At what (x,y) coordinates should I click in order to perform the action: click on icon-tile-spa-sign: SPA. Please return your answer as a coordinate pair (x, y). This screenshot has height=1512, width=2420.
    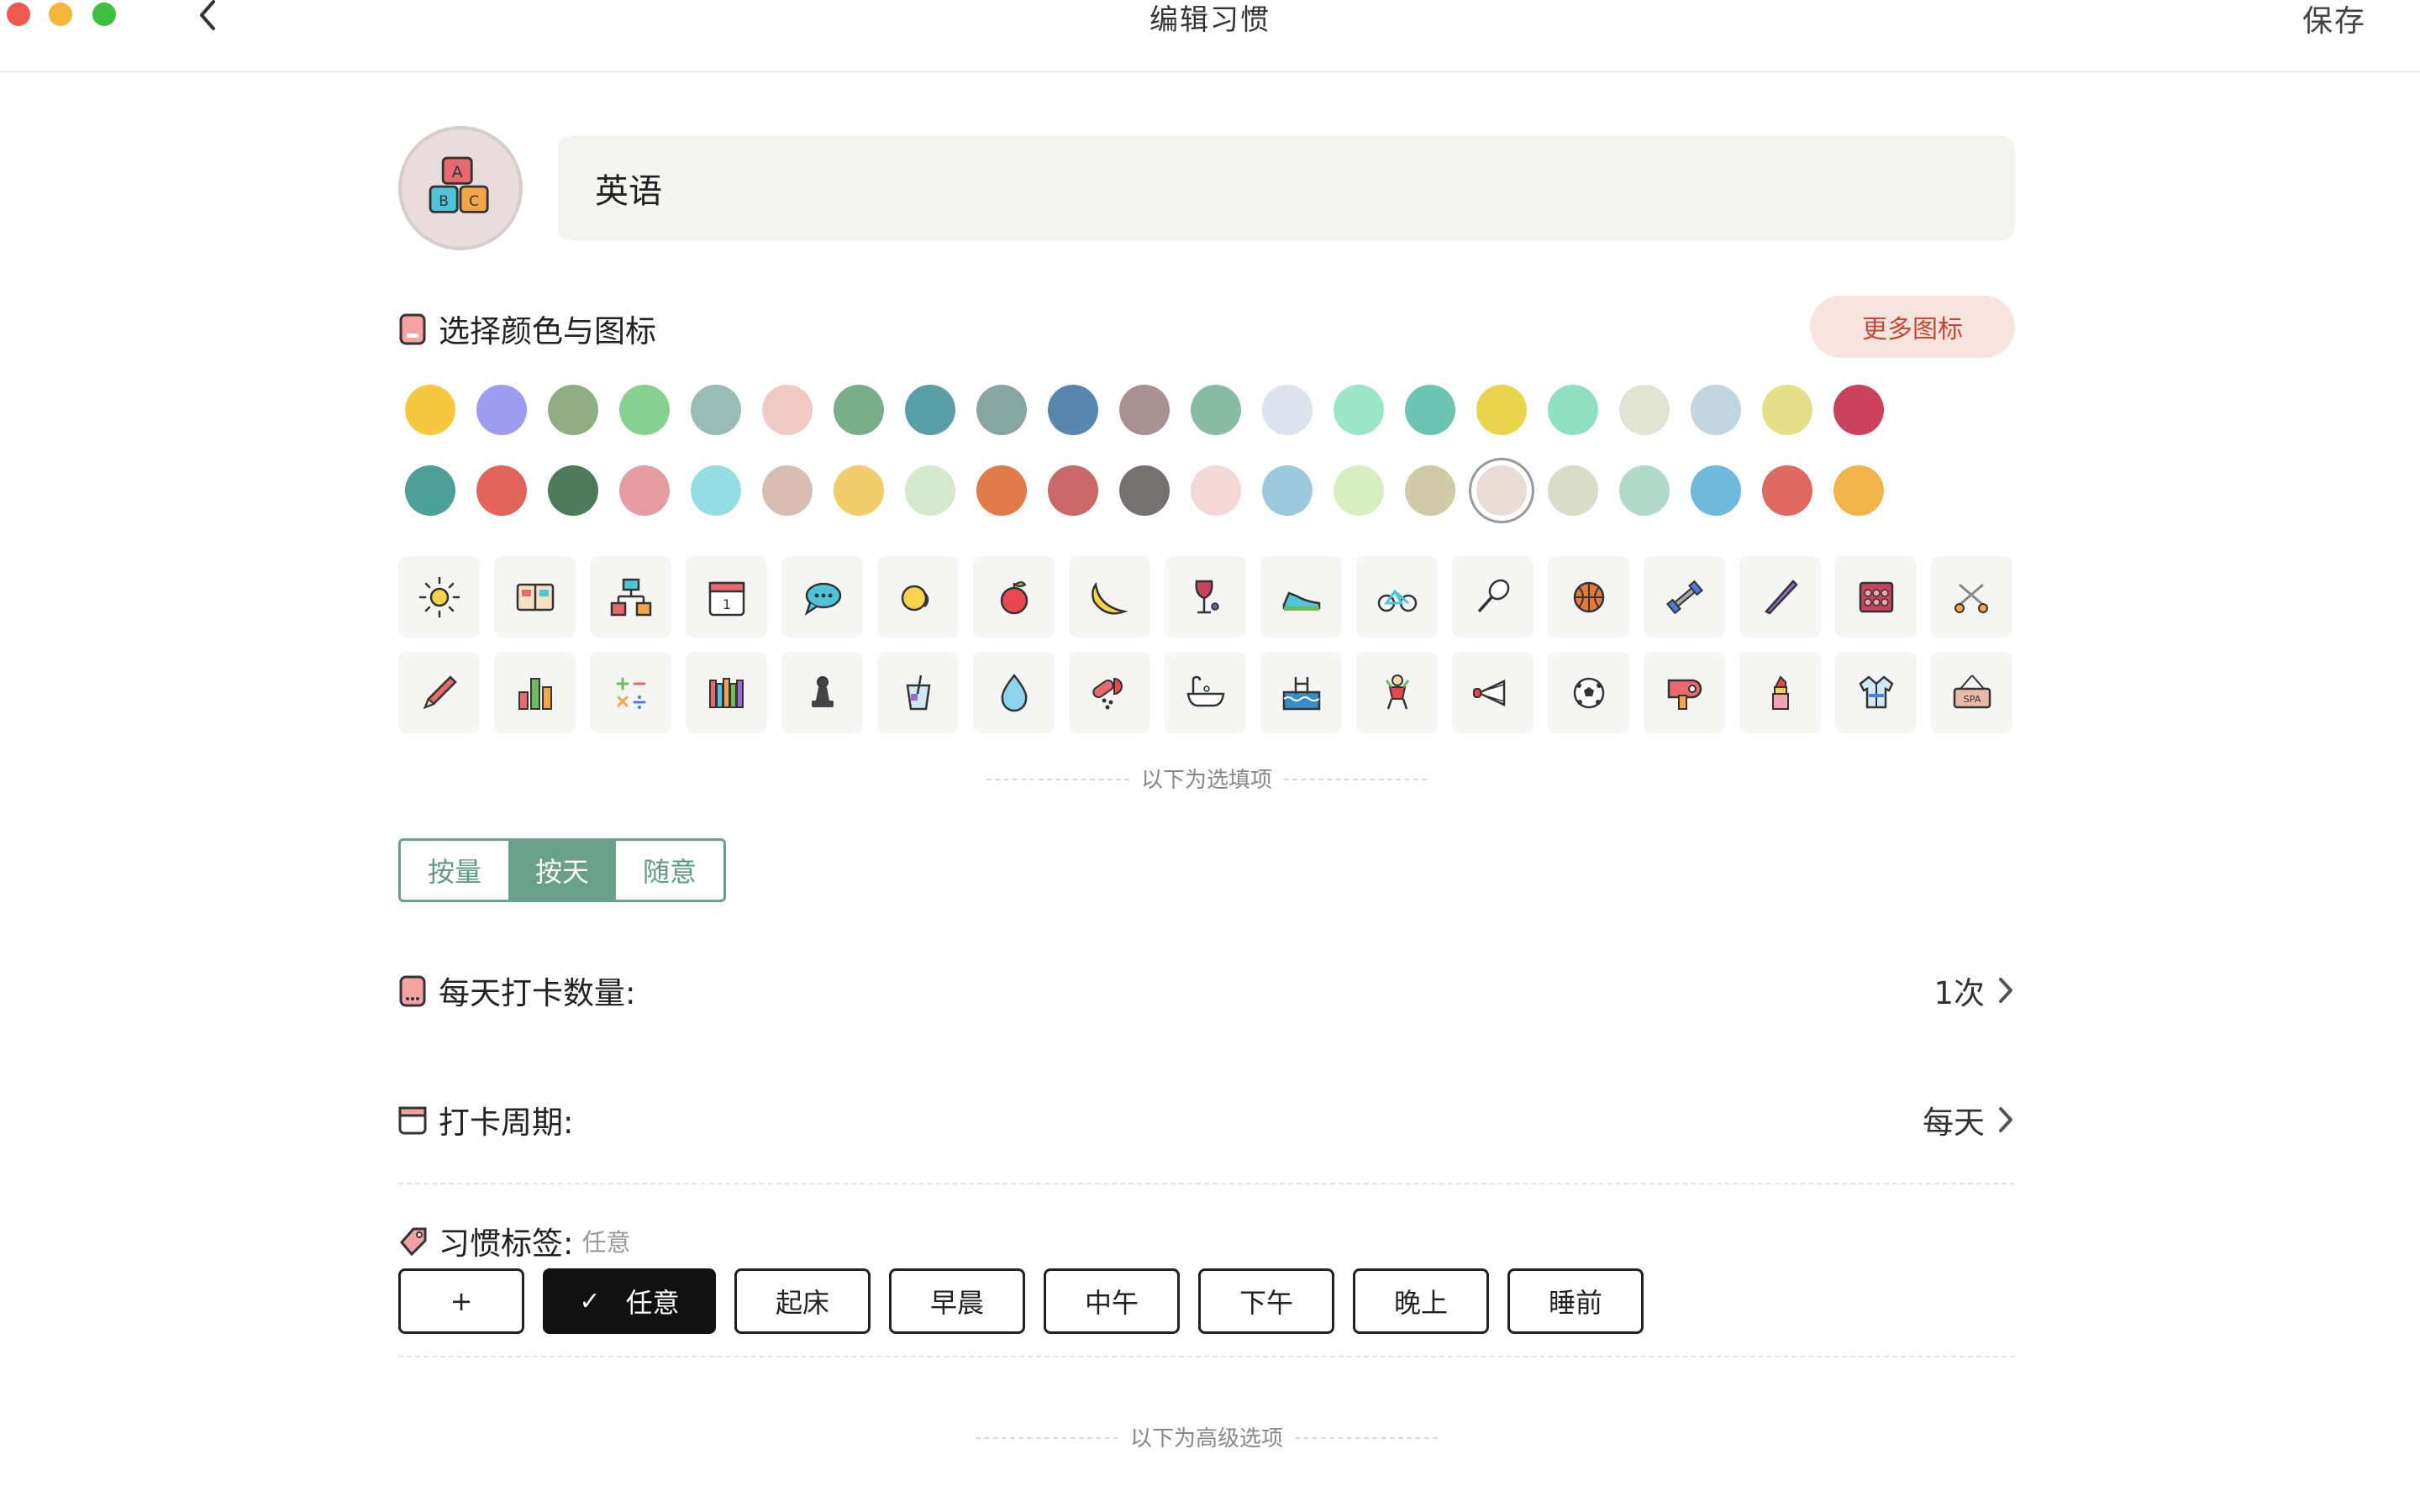
    Looking at the image, I should click on (1972, 692).